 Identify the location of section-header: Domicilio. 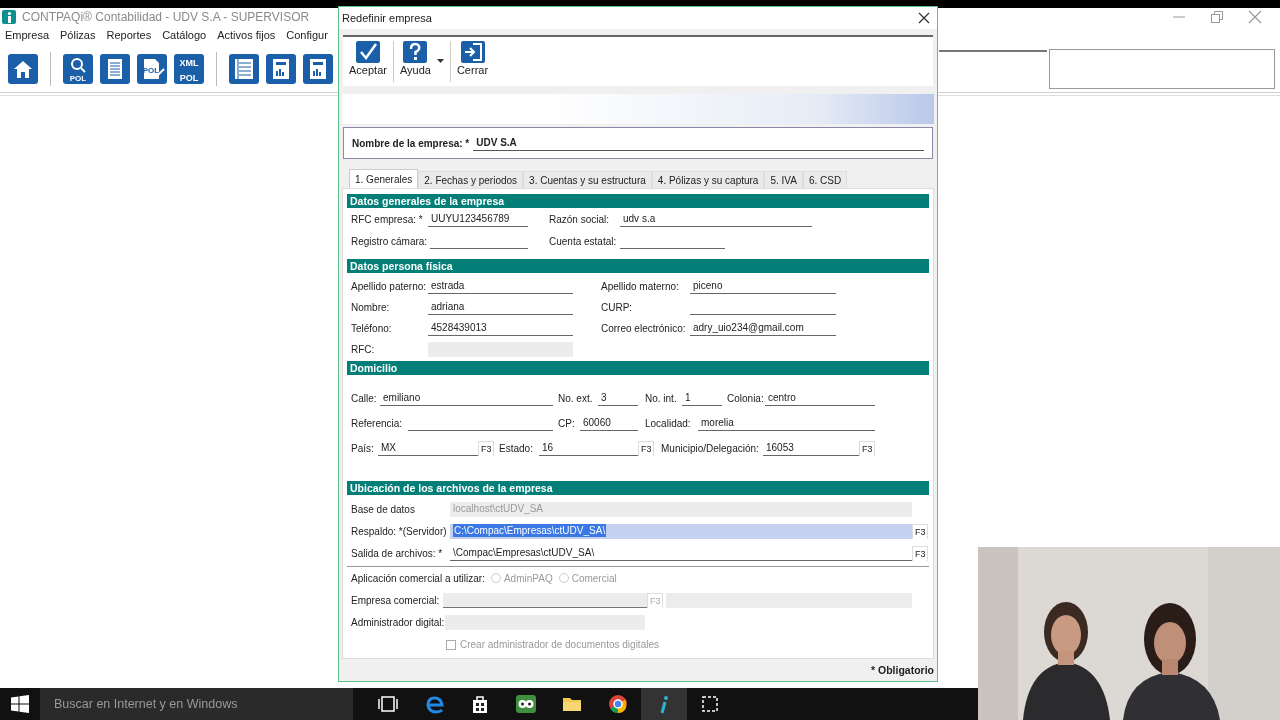
(638, 368).